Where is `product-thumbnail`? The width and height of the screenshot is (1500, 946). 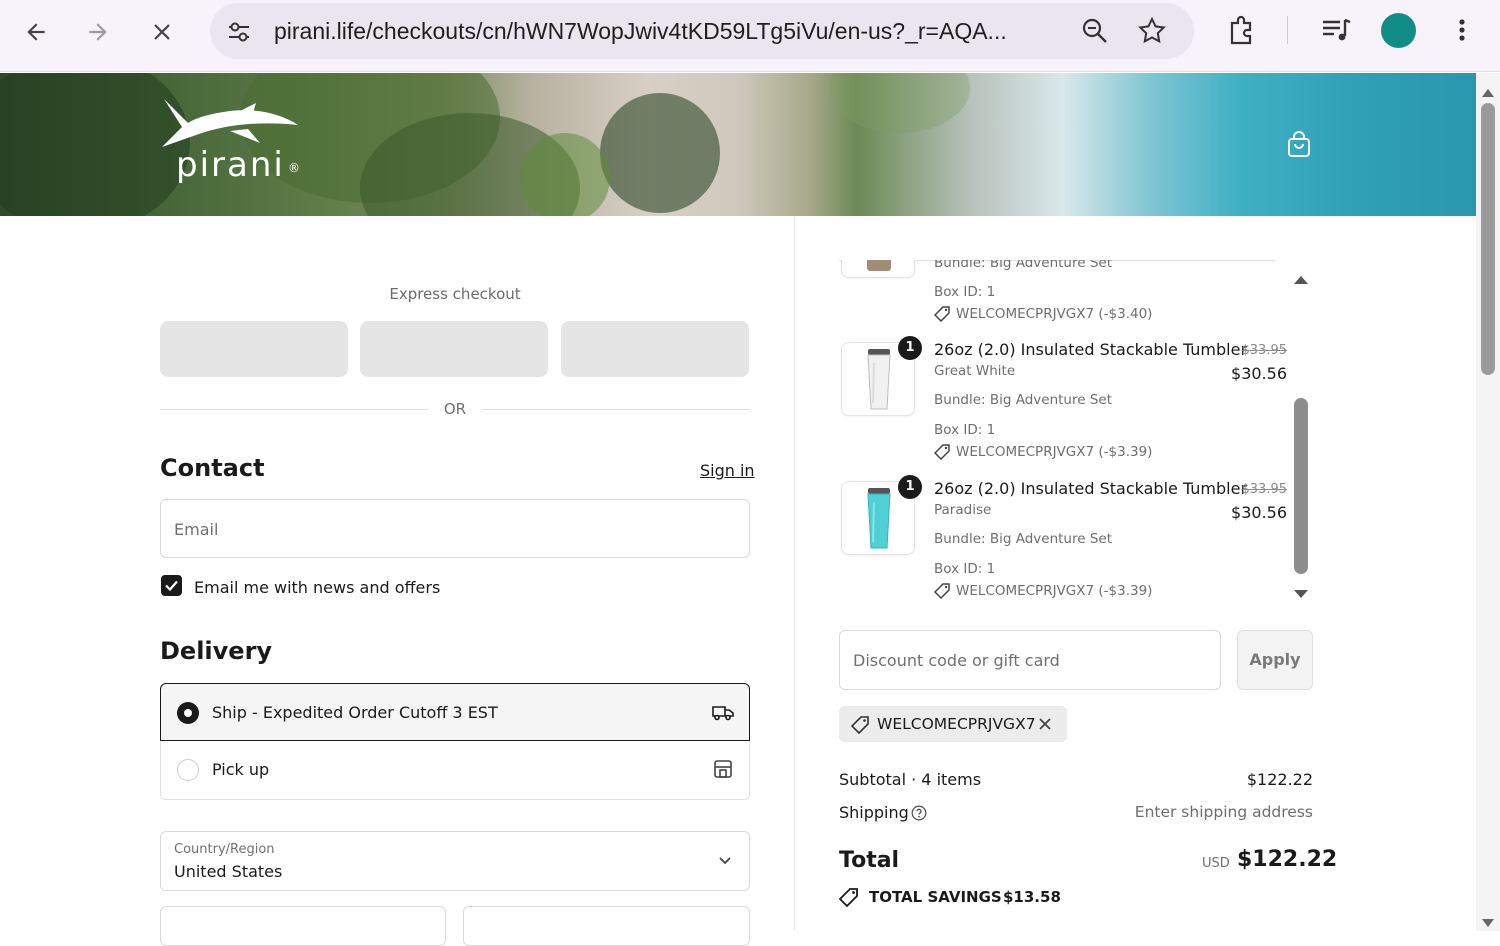
product-thumbnail is located at coordinates (878, 269).